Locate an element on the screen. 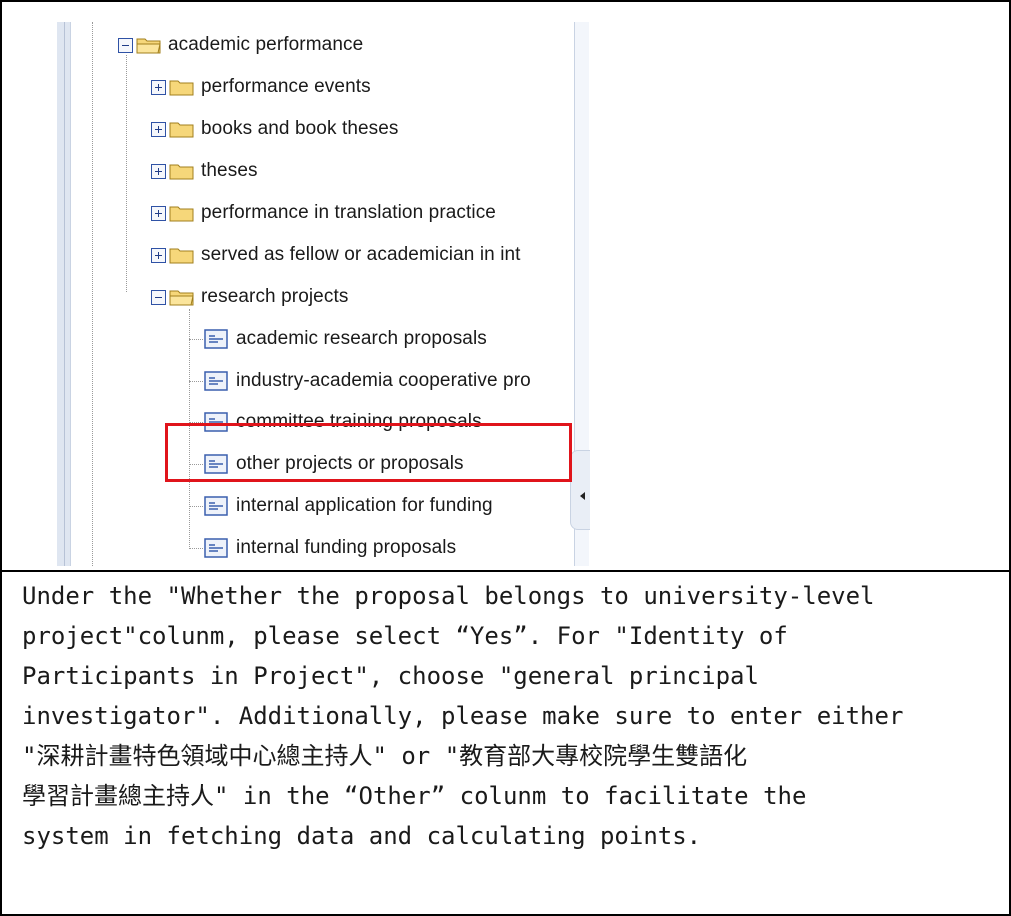 Image resolution: width=1011 pixels, height=916 pixels. instruction-line: "深耕計畫特色領域中心總主持人" or "教育部大專校院學生雙語化 is located at coordinates (385, 756).